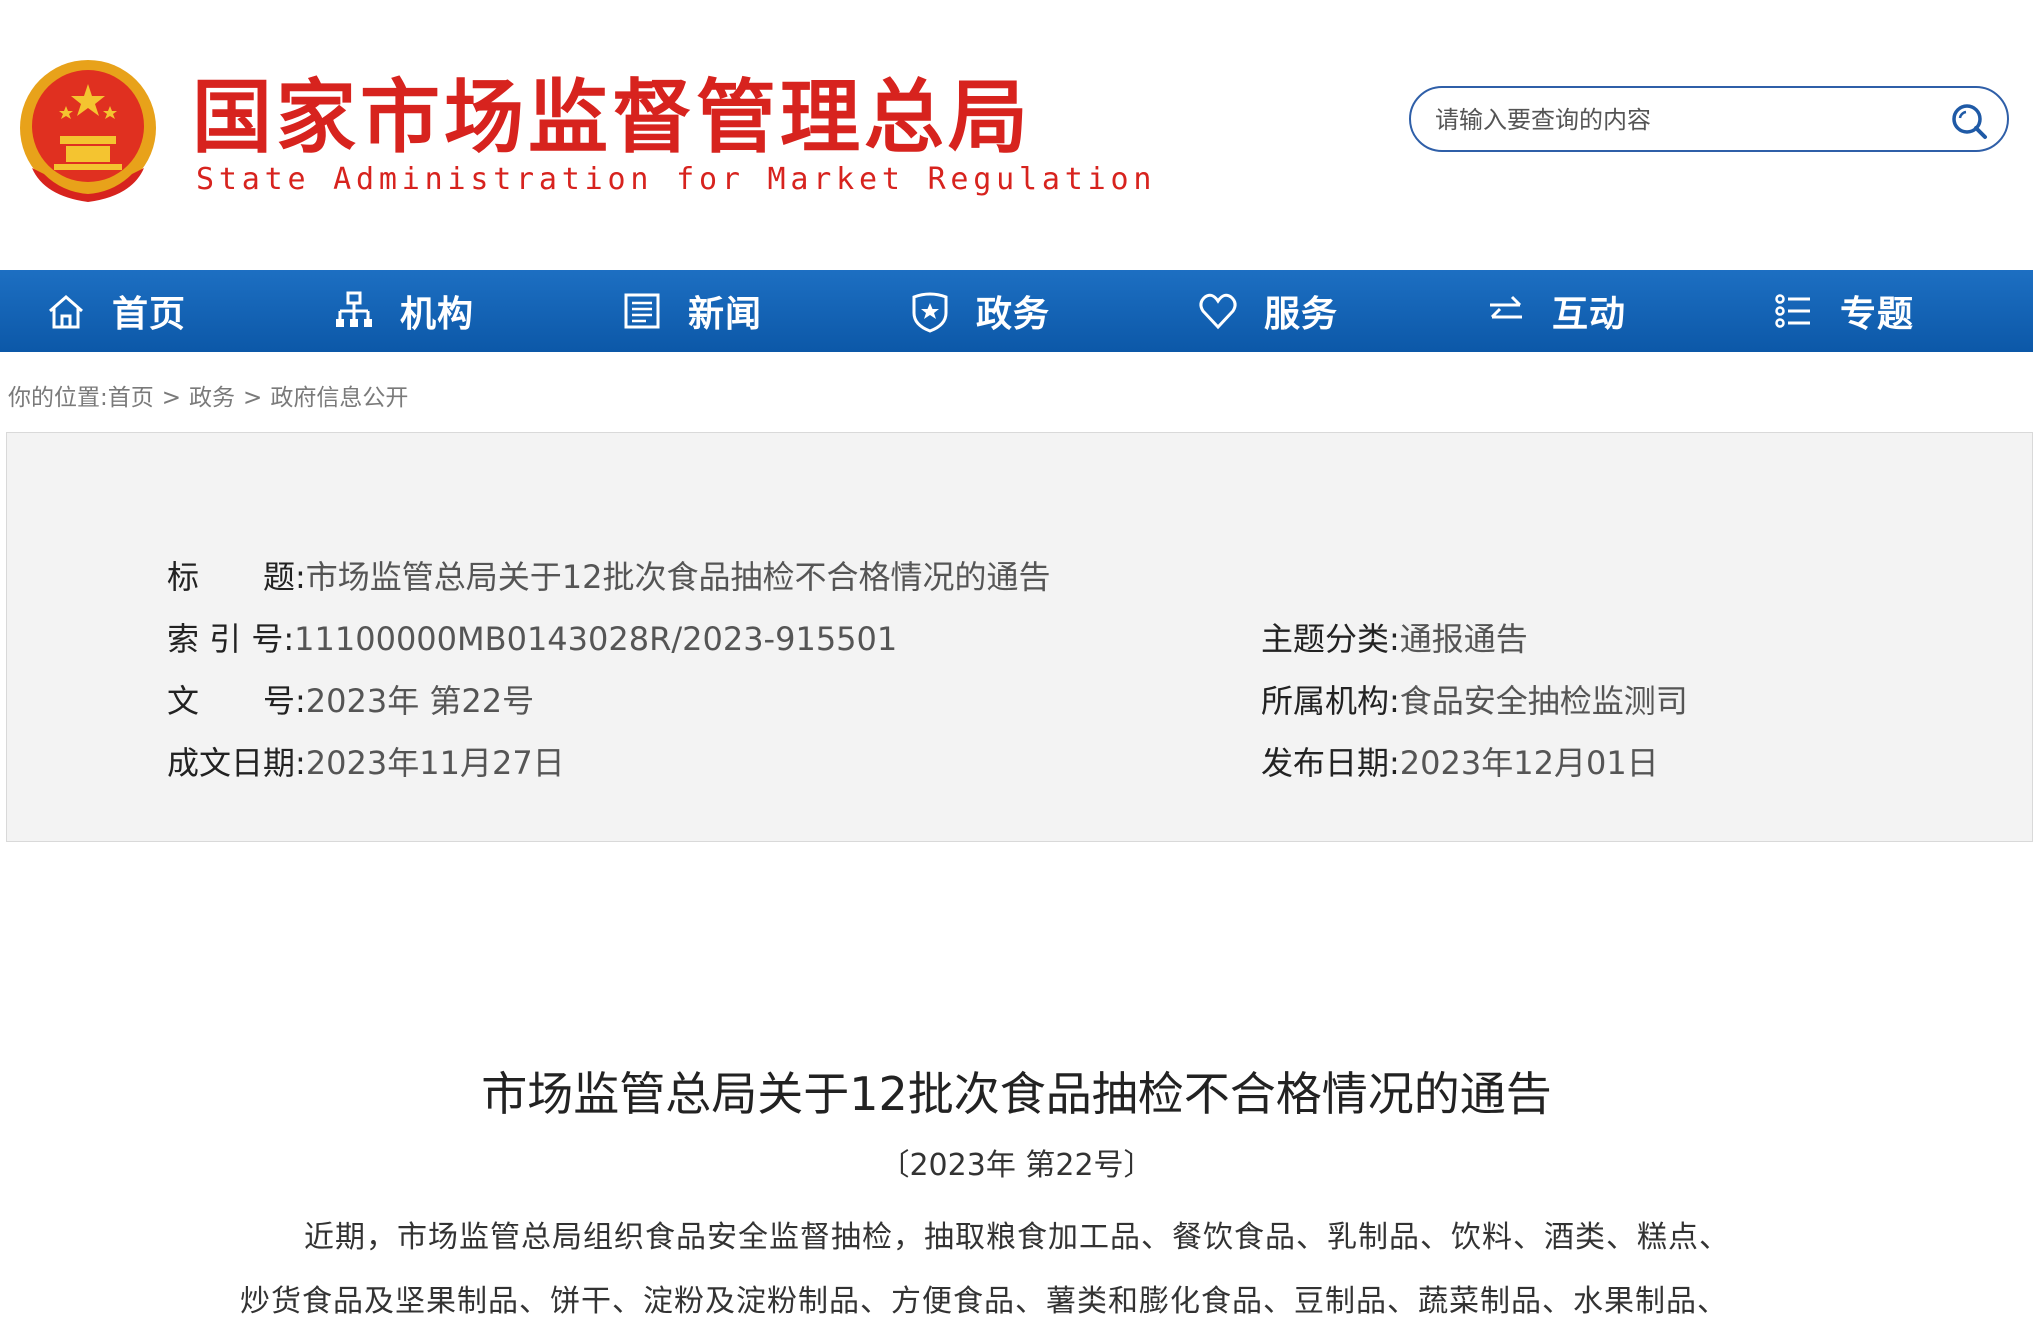  I want to click on meta-publish-row: 发布日期:2023年12月01日, so click(1460, 763).